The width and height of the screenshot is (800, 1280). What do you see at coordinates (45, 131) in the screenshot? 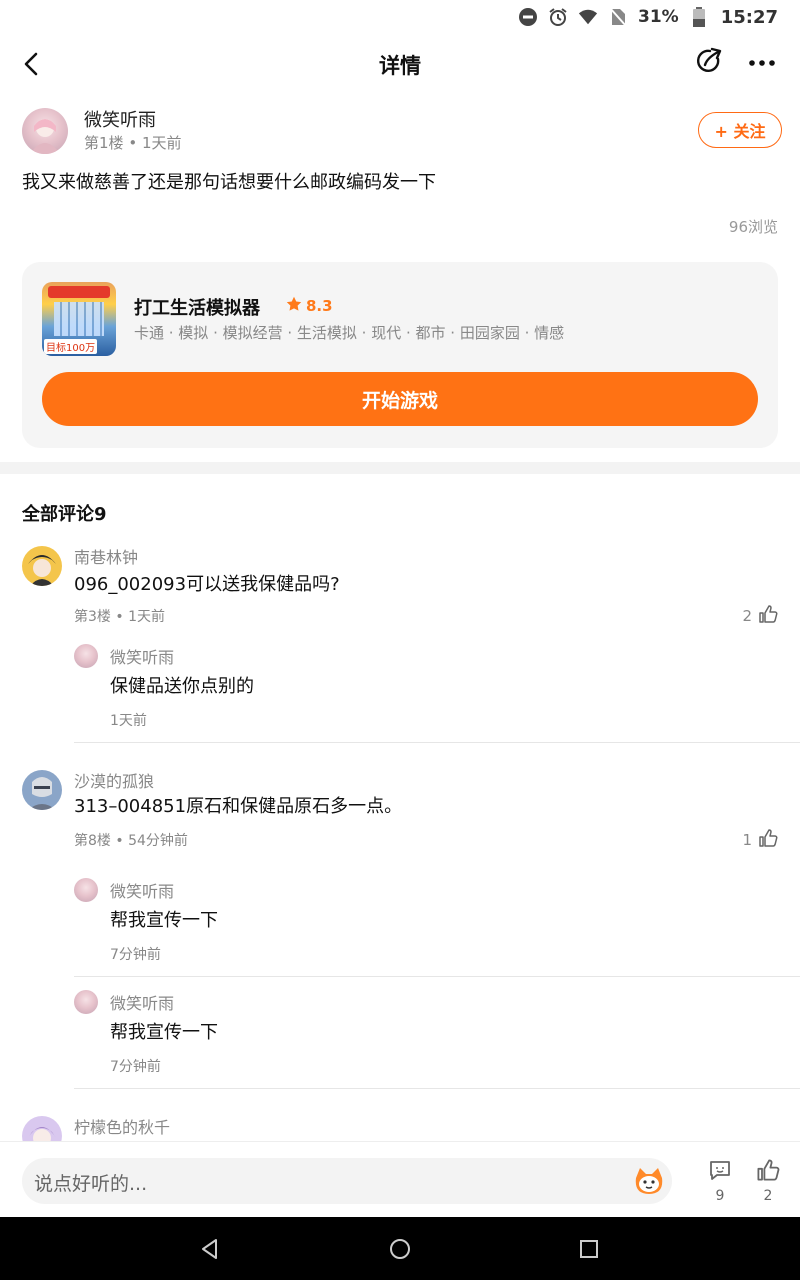
I see `author-avatar` at bounding box center [45, 131].